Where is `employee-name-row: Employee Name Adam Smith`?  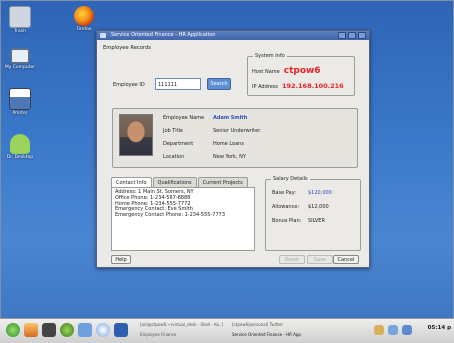 employee-name-row: Employee Name Adam Smith is located at coordinates (205, 118).